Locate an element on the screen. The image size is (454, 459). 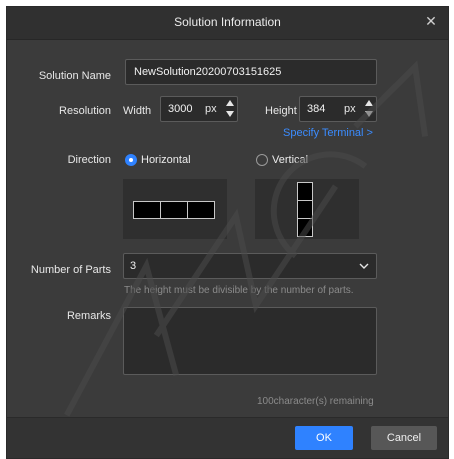
number-of-parts-label: Number of Parts is located at coordinates (70, 270).